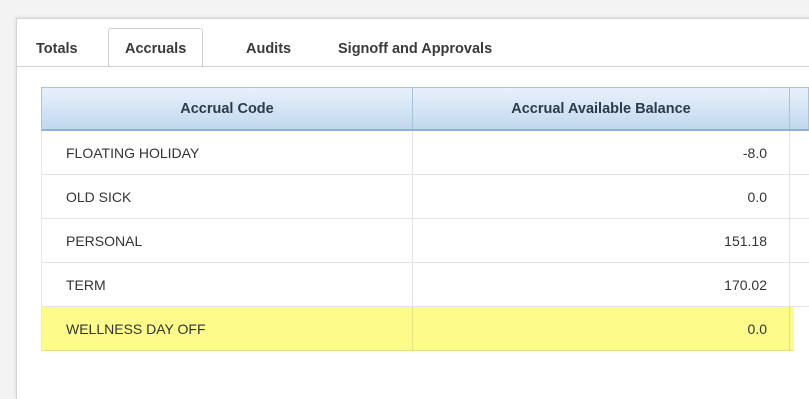  I want to click on accrual-balance-cell: 170.02, so click(601, 284).